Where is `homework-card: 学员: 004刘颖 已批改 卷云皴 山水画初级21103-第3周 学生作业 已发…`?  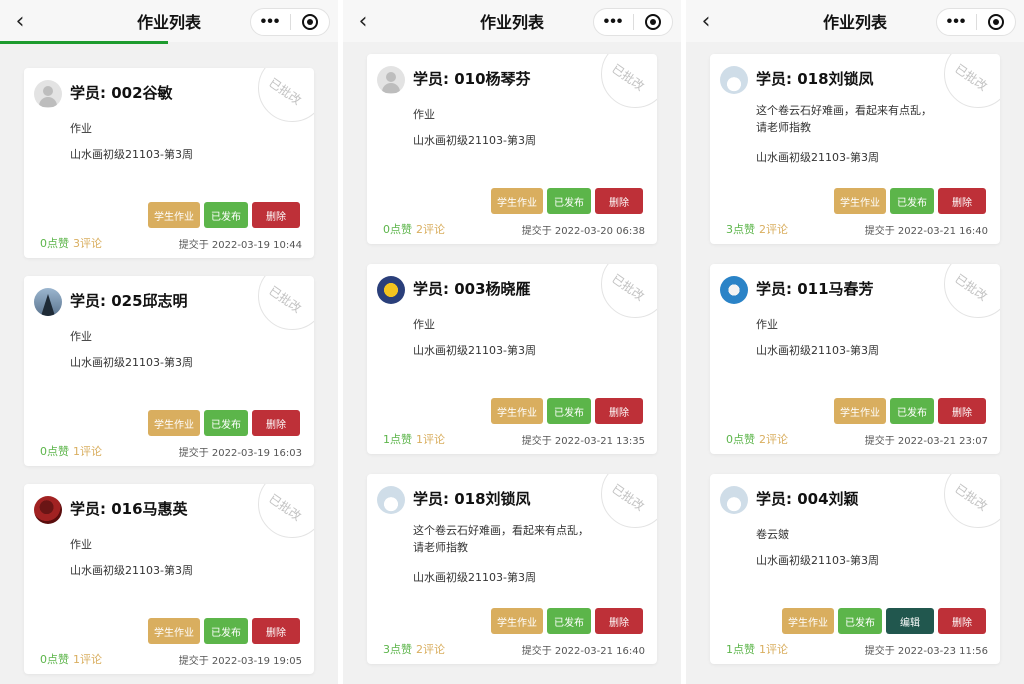 homework-card: 学员: 004刘颖 已批改 卷云皴 山水画初级21103-第3周 学生作业 已发… is located at coordinates (855, 569).